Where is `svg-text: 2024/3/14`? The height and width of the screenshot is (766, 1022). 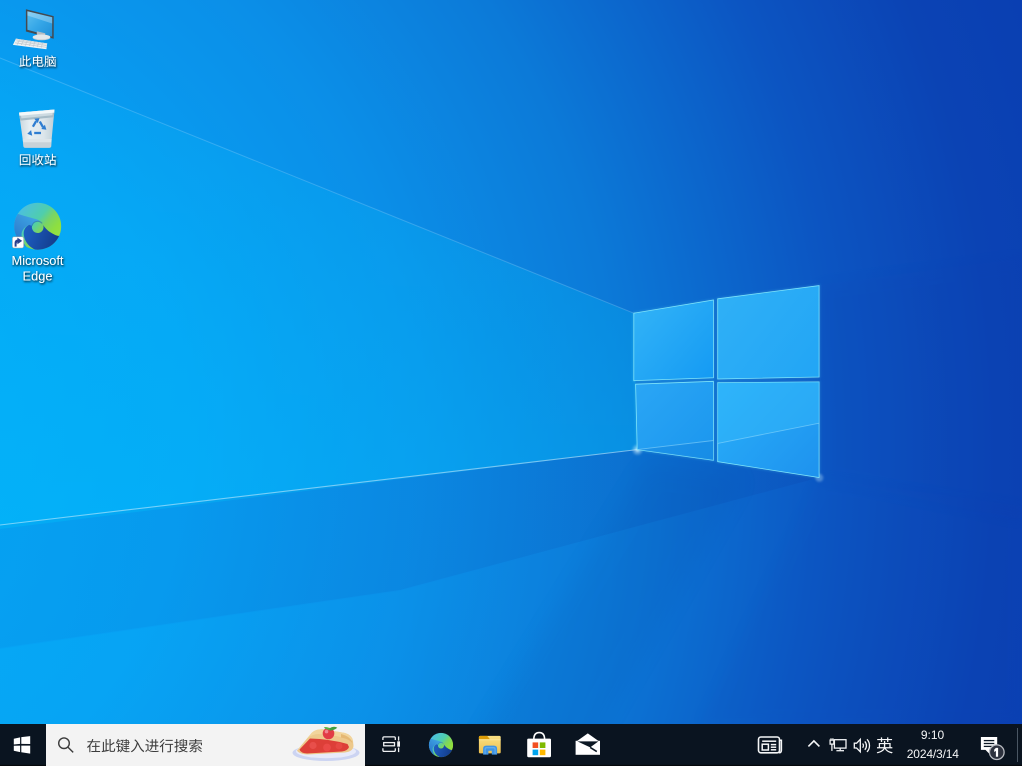
svg-text: 2024/3/14 is located at coordinates (933, 754).